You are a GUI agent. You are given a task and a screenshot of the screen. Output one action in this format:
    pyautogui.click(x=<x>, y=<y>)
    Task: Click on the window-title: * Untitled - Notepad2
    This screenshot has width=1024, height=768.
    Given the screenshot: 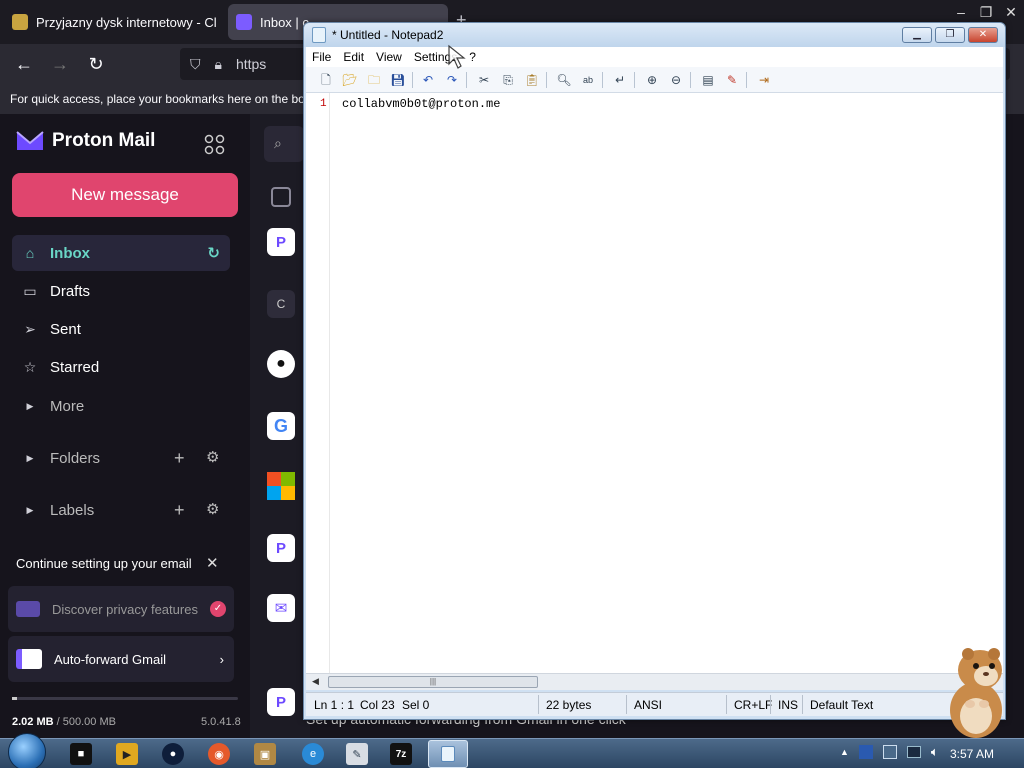 What is the action you would take?
    pyautogui.click(x=388, y=35)
    